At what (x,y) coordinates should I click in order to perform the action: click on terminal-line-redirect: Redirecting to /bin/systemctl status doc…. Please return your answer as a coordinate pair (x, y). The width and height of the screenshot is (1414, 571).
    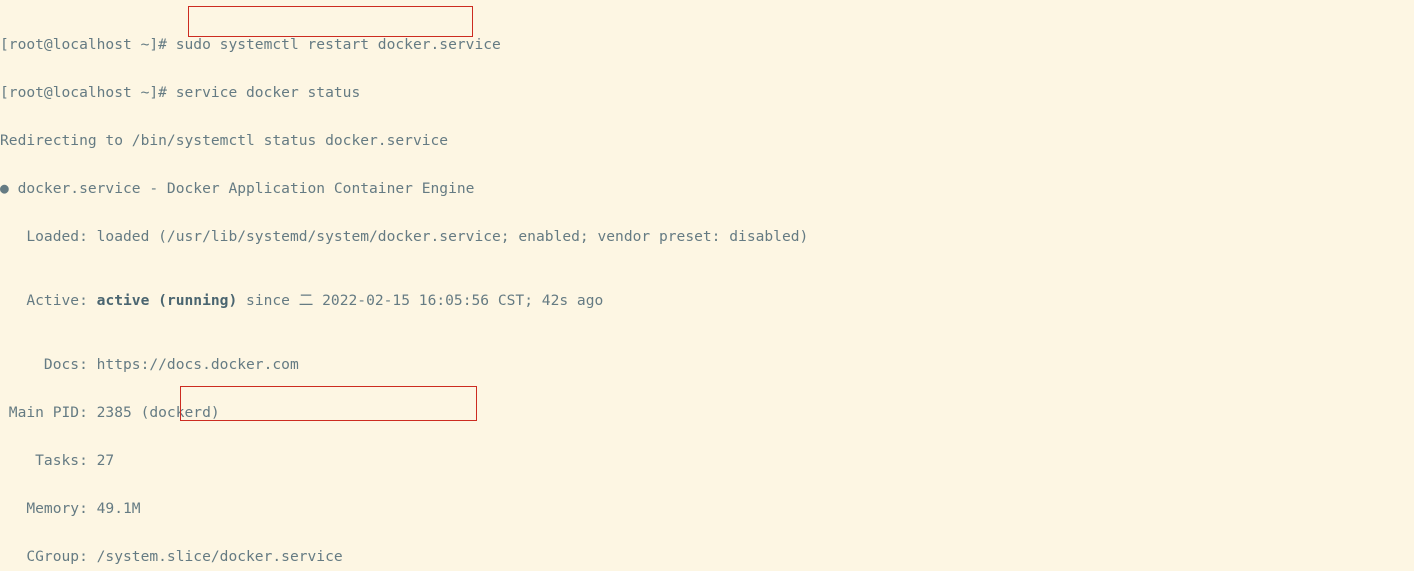
    Looking at the image, I should click on (224, 141).